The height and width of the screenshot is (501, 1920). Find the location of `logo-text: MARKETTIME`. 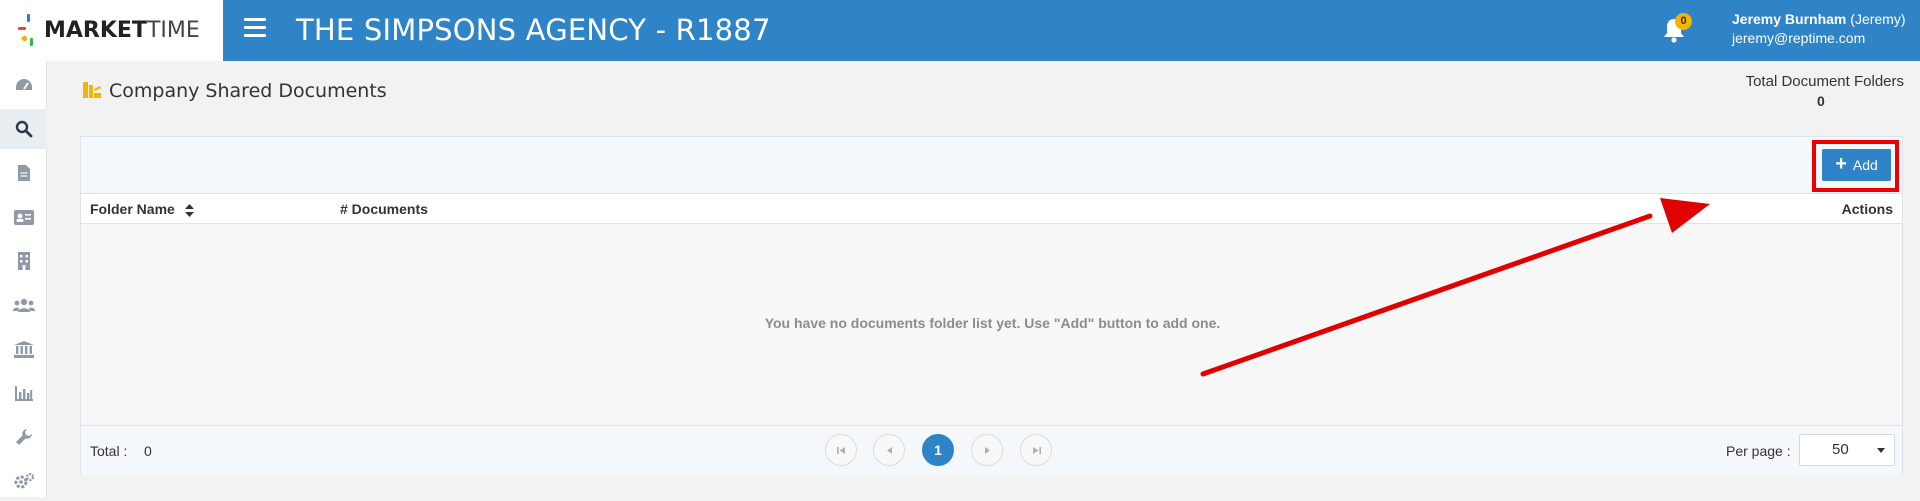

logo-text: MARKETTIME is located at coordinates (122, 30).